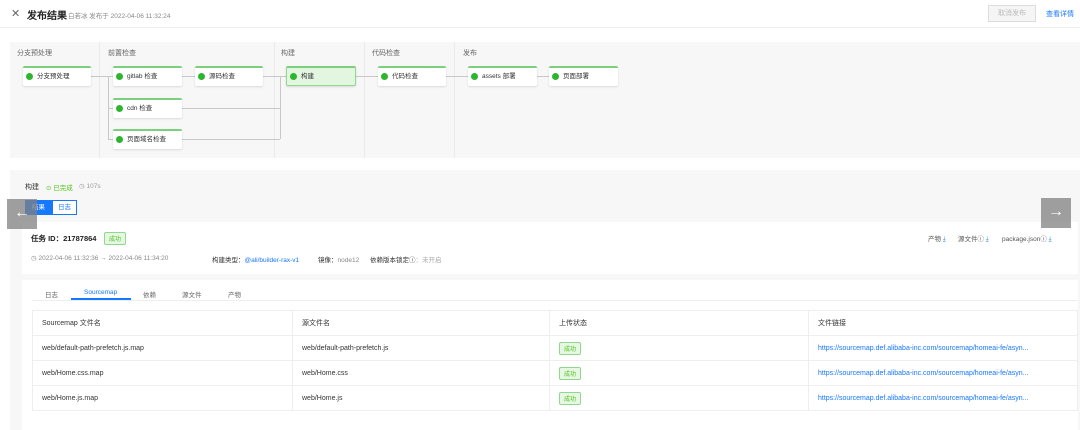 The height and width of the screenshot is (430, 1080). What do you see at coordinates (406, 260) in the screenshot?
I see `dependency-lock: 依赖版本锁定ⓘ：未开启` at bounding box center [406, 260].